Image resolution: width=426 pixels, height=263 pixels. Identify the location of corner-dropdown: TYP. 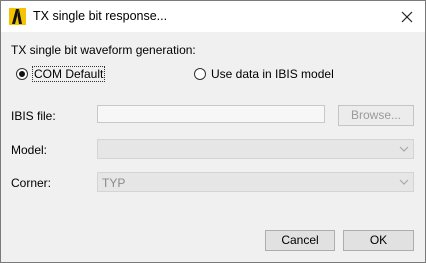
(255, 182).